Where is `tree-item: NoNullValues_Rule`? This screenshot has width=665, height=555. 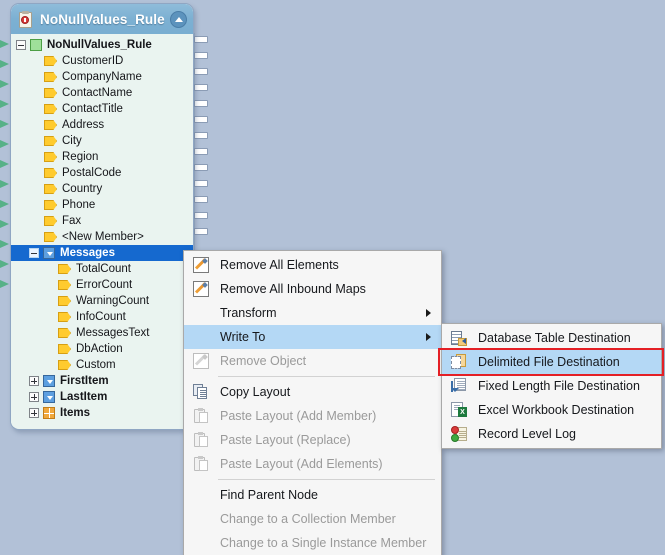
tree-item: NoNullValues_Rule is located at coordinates (102, 45).